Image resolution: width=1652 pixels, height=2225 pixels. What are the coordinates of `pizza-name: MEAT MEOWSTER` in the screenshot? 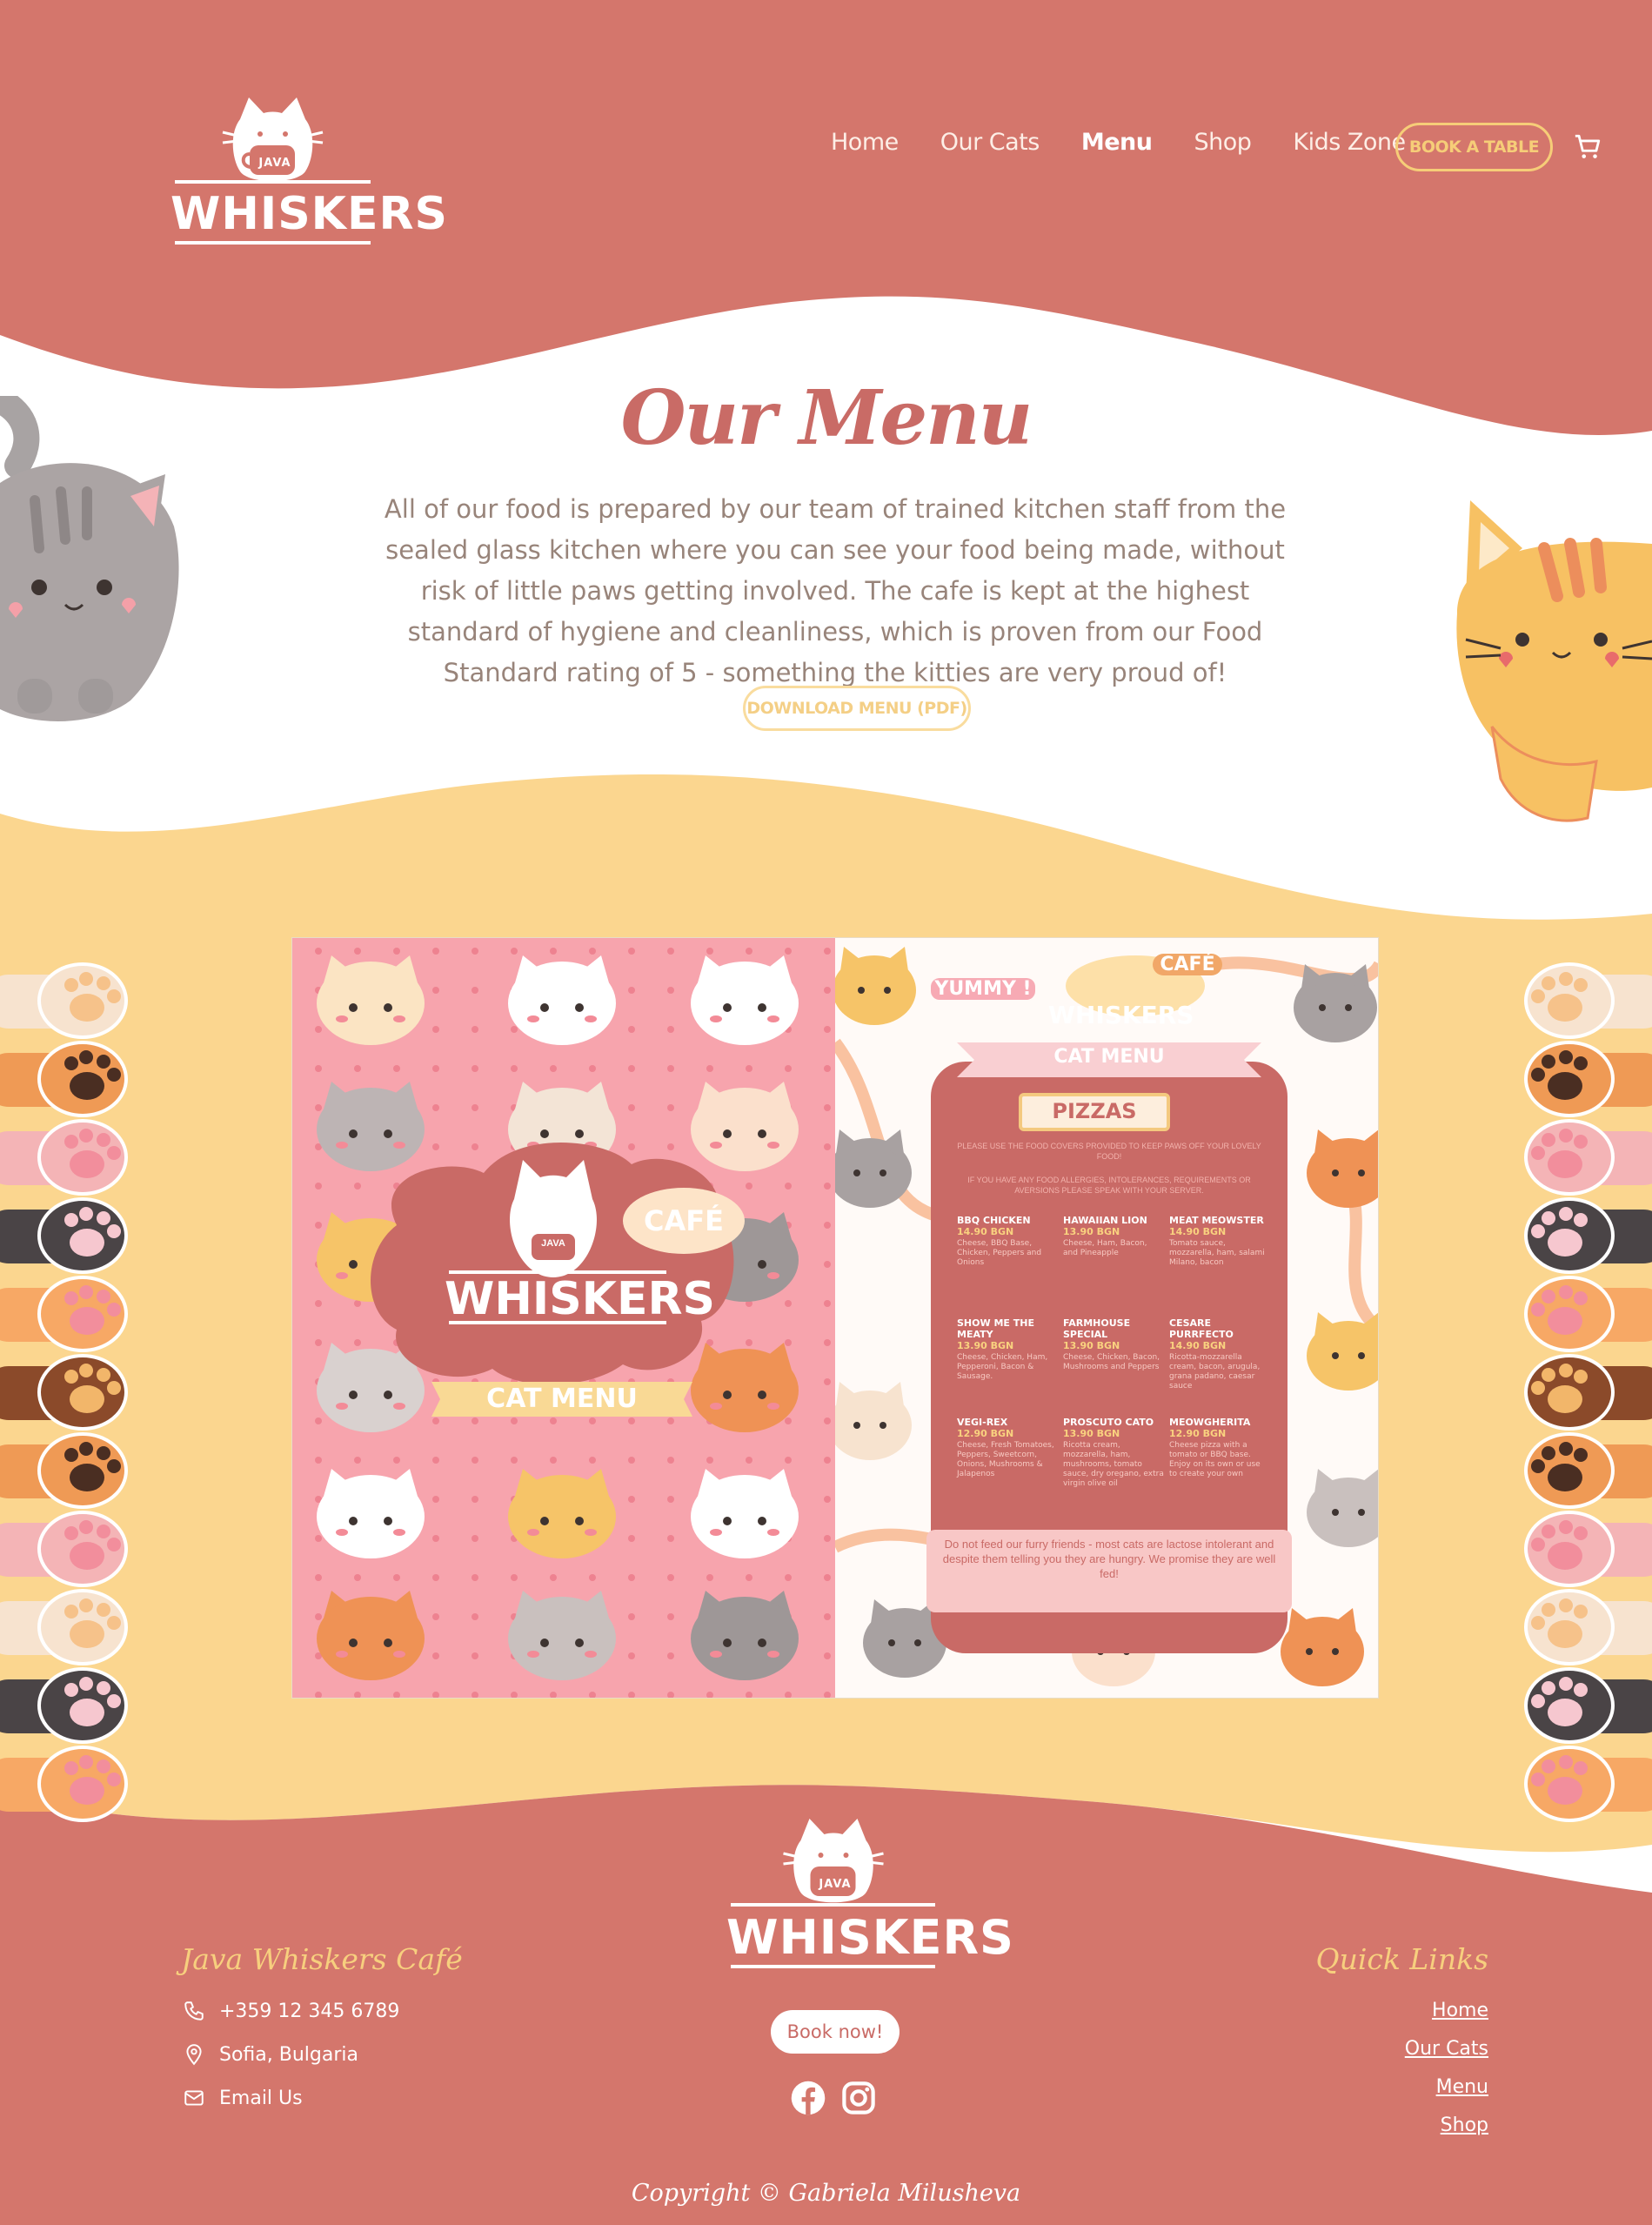 It's located at (1216, 1220).